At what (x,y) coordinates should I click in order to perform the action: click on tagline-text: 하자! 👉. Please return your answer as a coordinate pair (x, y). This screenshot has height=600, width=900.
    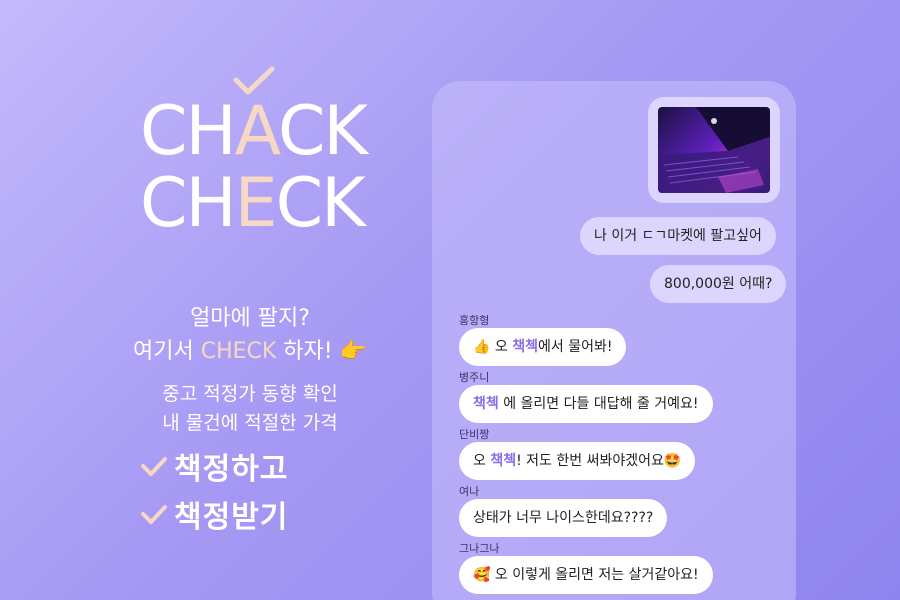
    Looking at the image, I should click on (321, 351).